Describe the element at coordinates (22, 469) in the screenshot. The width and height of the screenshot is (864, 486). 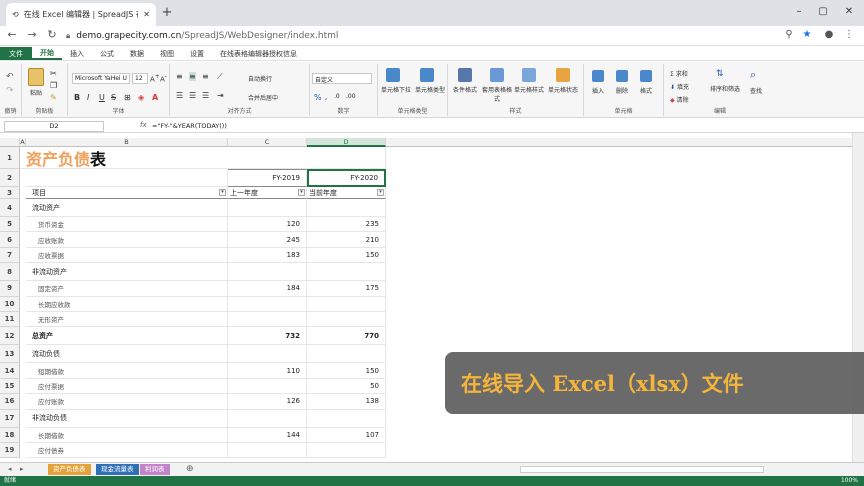
I see `next-sheet-icon: ▸` at that location.